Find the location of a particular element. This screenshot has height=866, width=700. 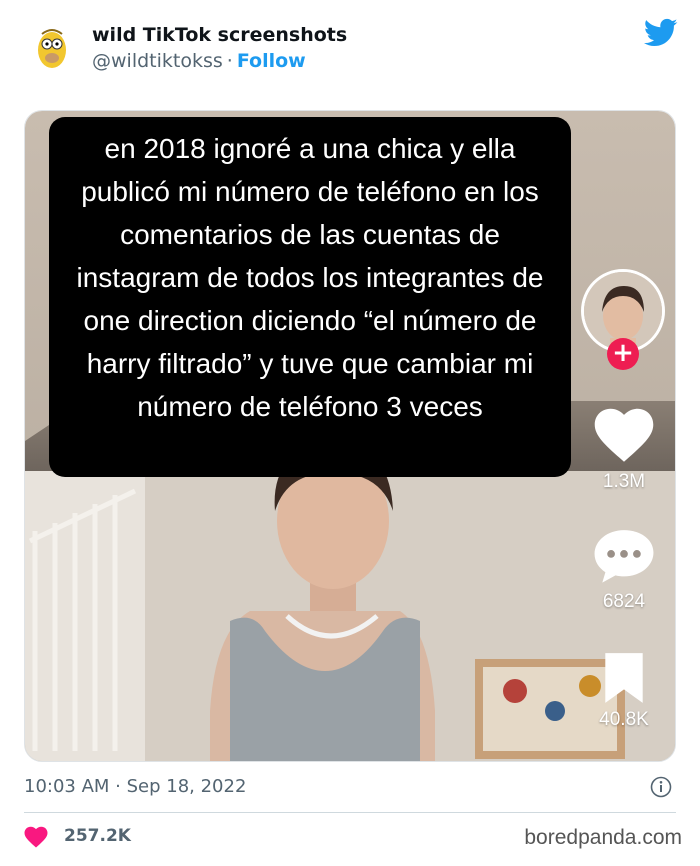

tiktok-bookmark-count: 40.8K is located at coordinates (624, 719).